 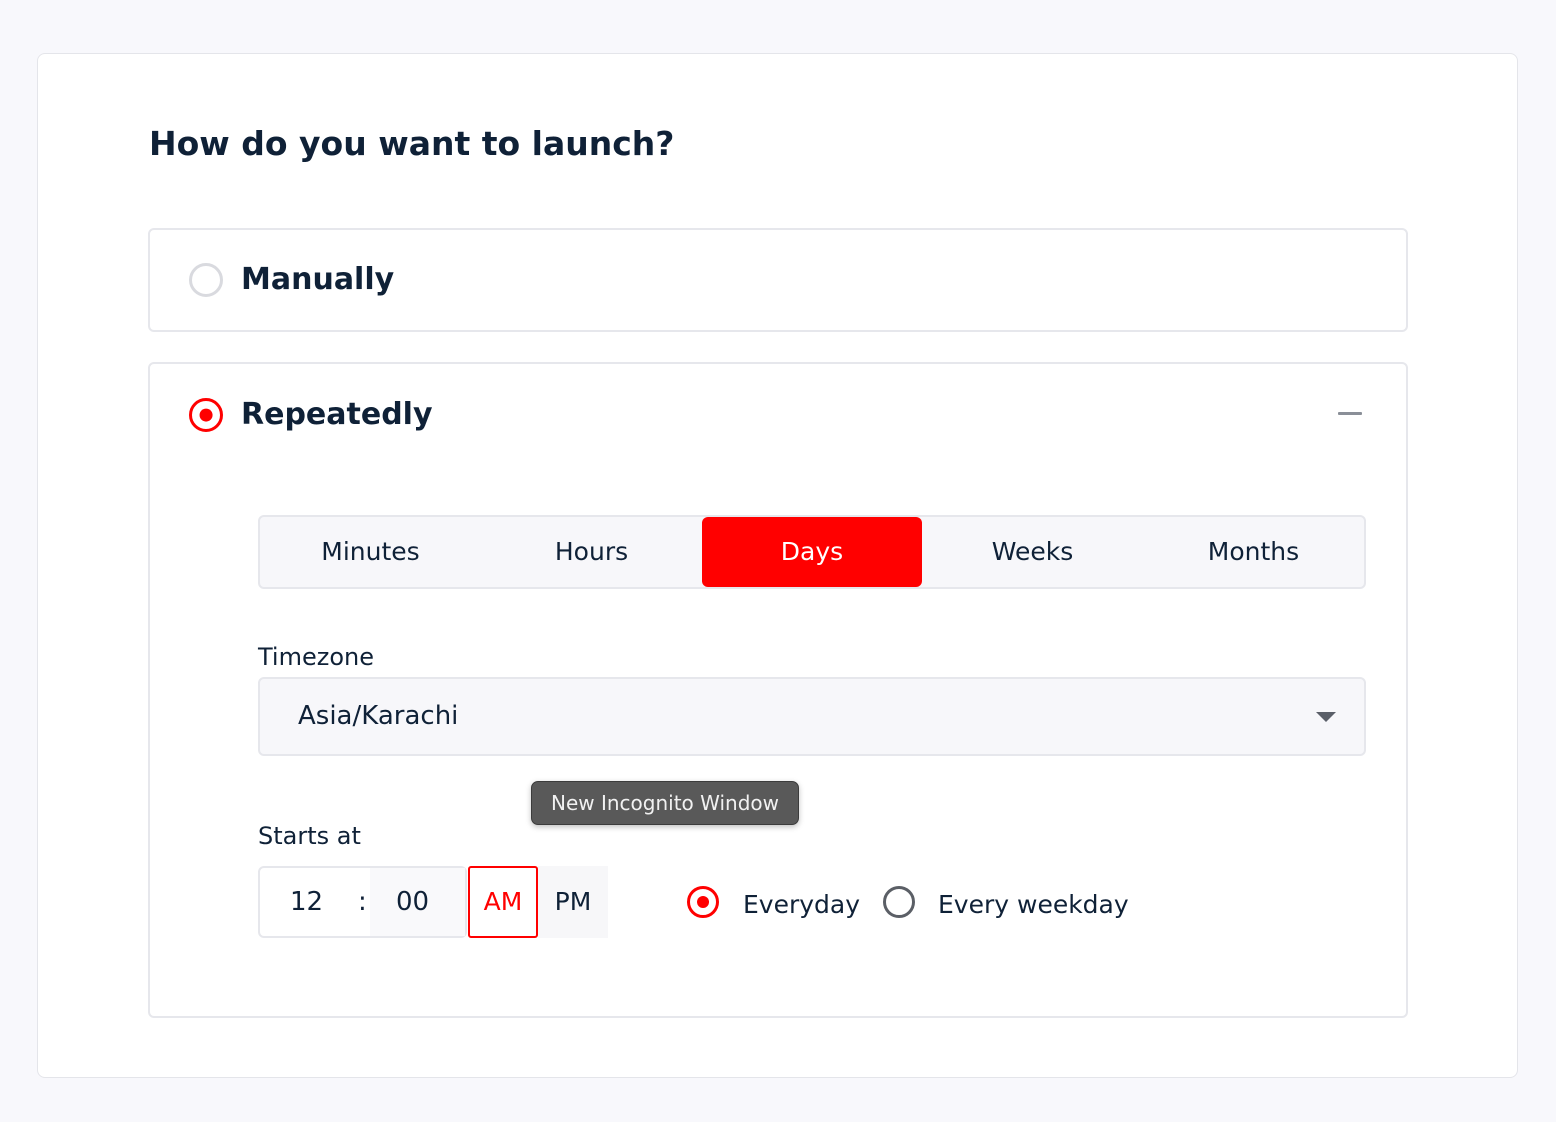 What do you see at coordinates (503, 902) in the screenshot?
I see `am-button: AM` at bounding box center [503, 902].